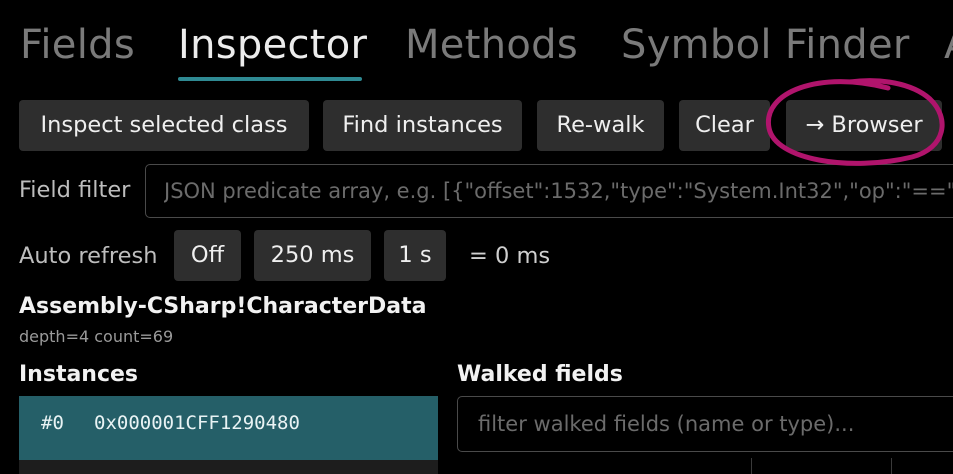 Image resolution: width=953 pixels, height=474 pixels. I want to click on tab-inspector: Inspector, so click(272, 45).